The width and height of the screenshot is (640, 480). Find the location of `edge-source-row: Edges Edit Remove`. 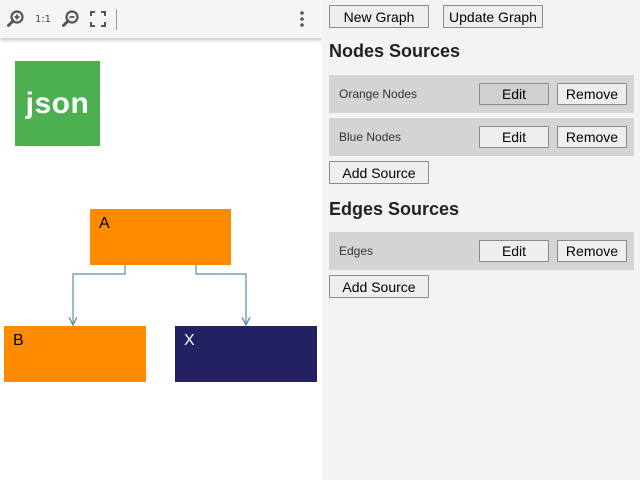

edge-source-row: Edges Edit Remove is located at coordinates (481, 251).